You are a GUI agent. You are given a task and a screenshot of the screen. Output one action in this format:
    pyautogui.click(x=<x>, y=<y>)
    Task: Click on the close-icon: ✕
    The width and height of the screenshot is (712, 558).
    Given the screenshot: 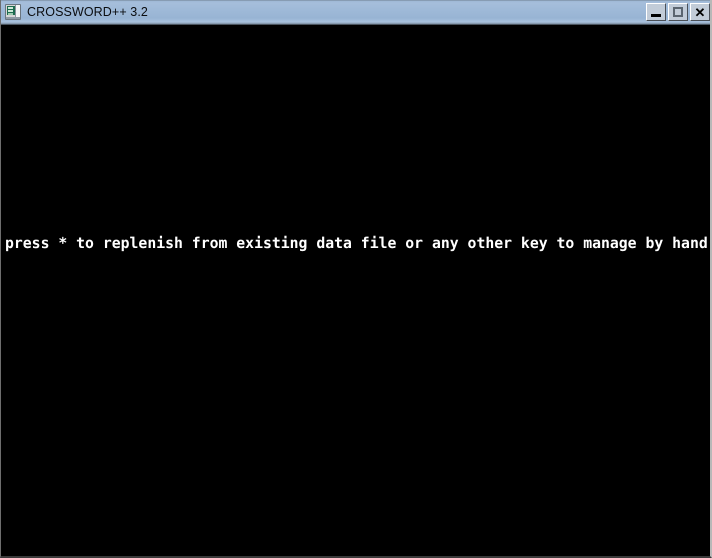 What is the action you would take?
    pyautogui.click(x=700, y=12)
    